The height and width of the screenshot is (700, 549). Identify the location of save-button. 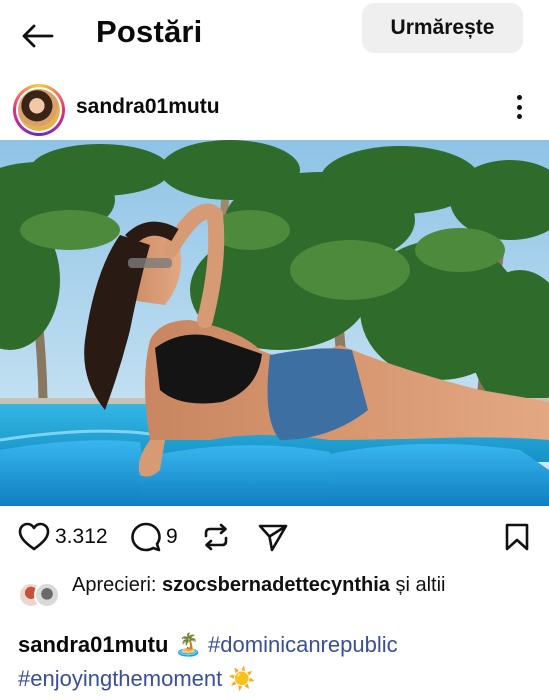
(517, 537).